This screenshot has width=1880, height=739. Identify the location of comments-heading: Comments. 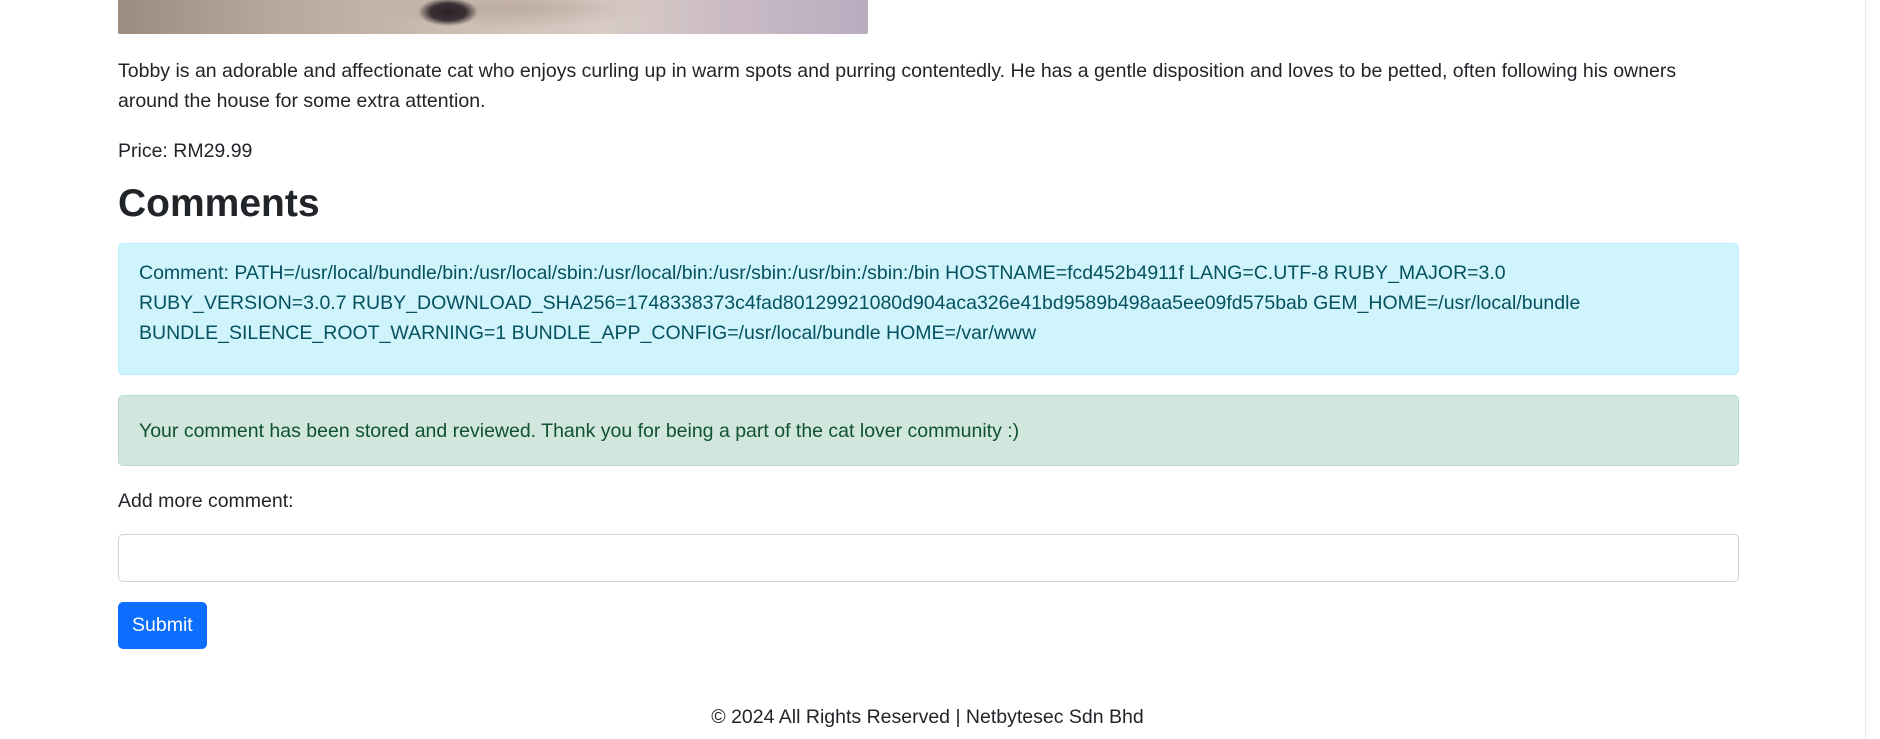
(219, 203).